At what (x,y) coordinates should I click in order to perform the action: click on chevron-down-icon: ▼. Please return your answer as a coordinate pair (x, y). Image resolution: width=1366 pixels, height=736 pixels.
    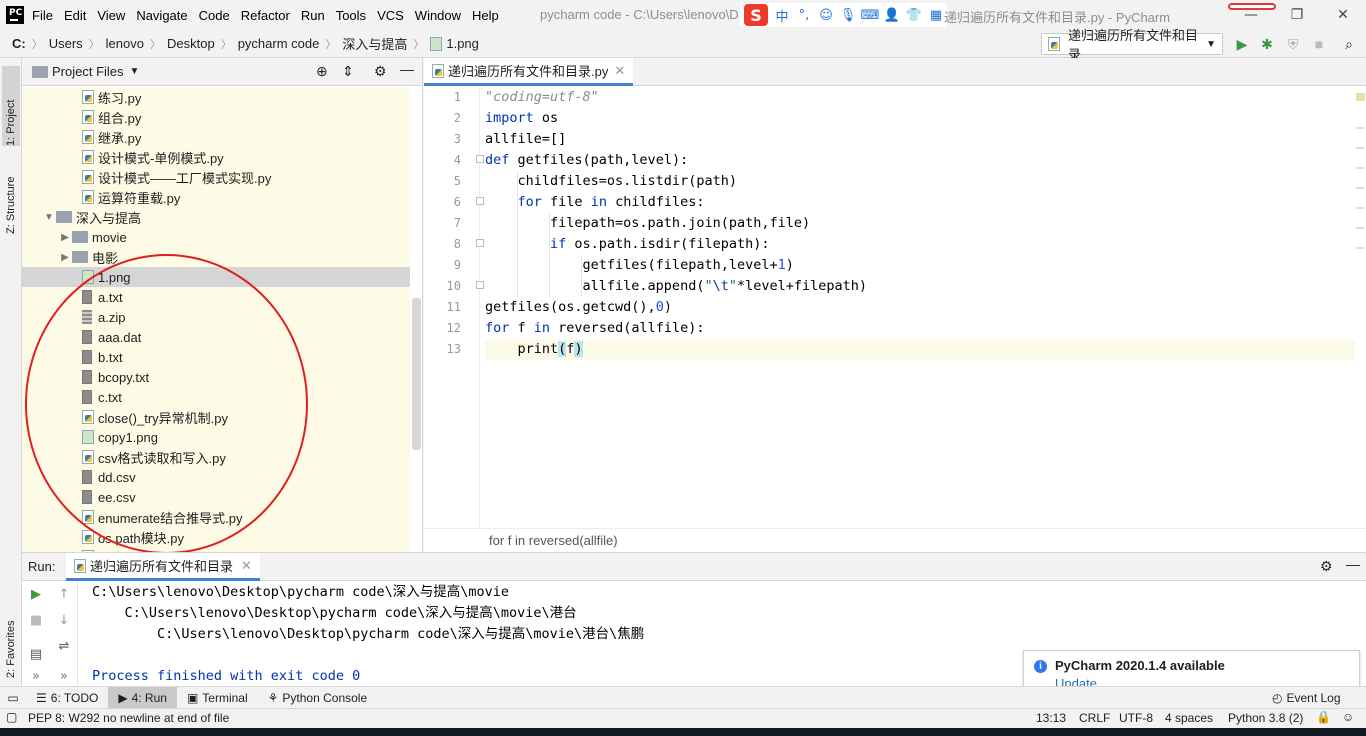
    Looking at the image, I should click on (49, 217).